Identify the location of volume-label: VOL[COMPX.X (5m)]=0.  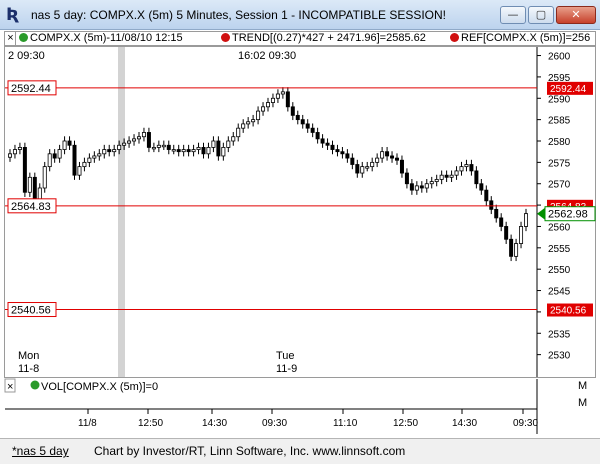
(99, 387).